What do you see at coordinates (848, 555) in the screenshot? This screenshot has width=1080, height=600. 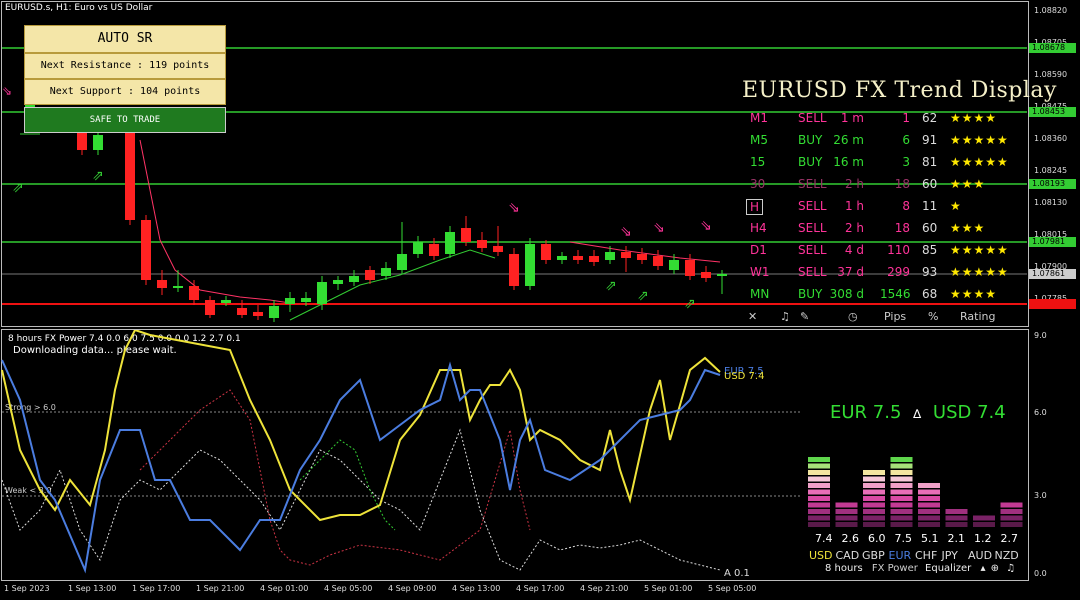 I see `eq-currency: CAD` at bounding box center [848, 555].